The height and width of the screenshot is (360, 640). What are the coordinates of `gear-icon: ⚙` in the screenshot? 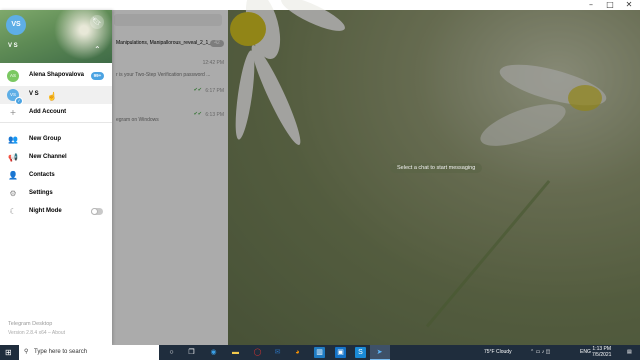 It's located at (13, 193).